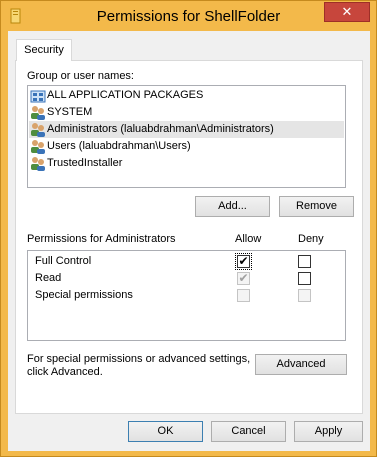 The width and height of the screenshot is (377, 457). Describe the element at coordinates (119, 146) in the screenshot. I see `list-item-label: Users (laluabdrahman\Users)` at that location.